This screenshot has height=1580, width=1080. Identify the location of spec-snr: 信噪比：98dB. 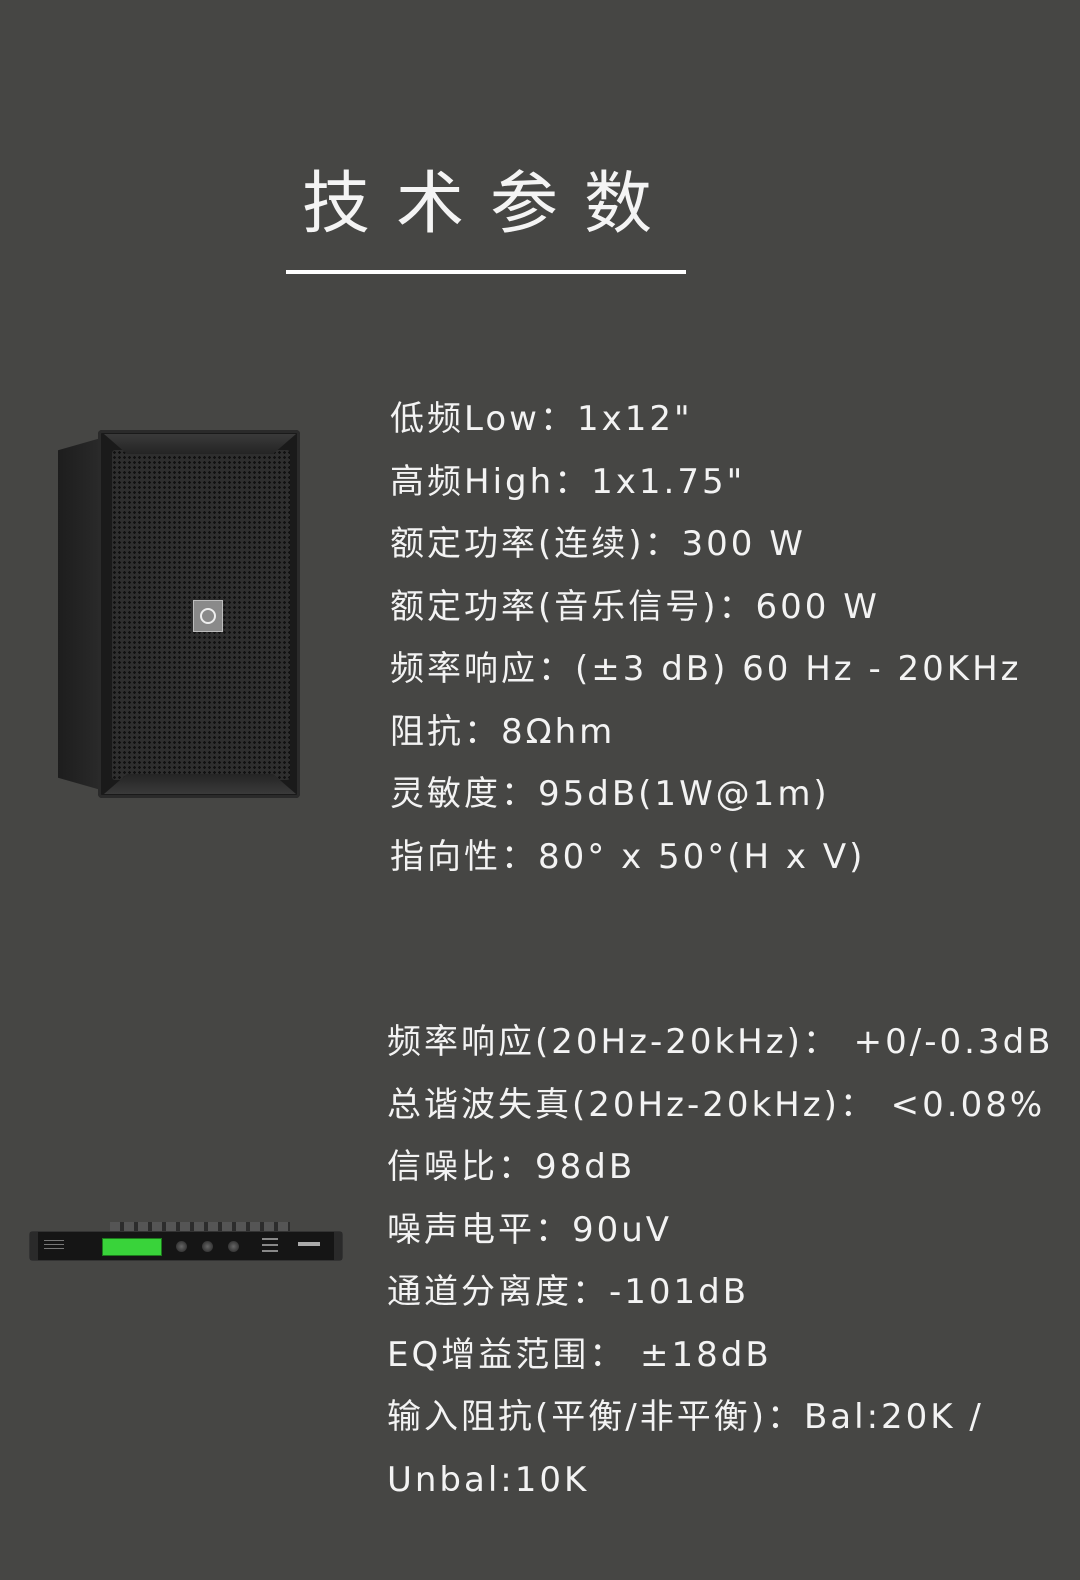
(511, 1167).